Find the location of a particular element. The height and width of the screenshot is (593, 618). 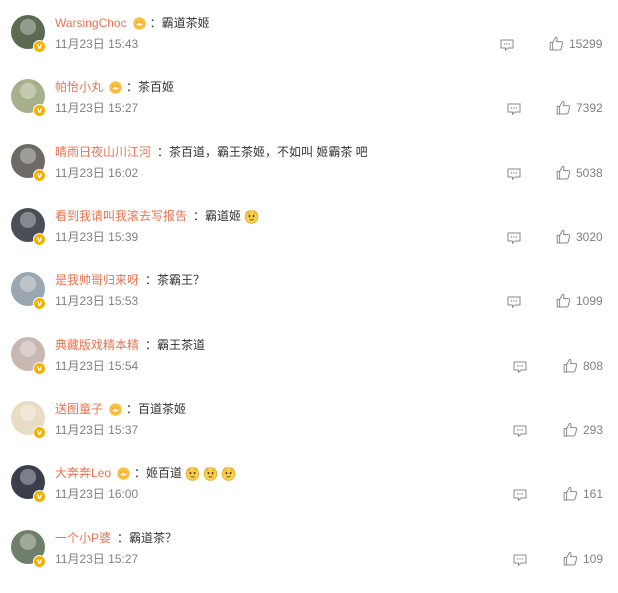

comment-item: v 帕怡小丸 ：茶百姬 11月23日 15:27 7392 is located at coordinates (309, 110).